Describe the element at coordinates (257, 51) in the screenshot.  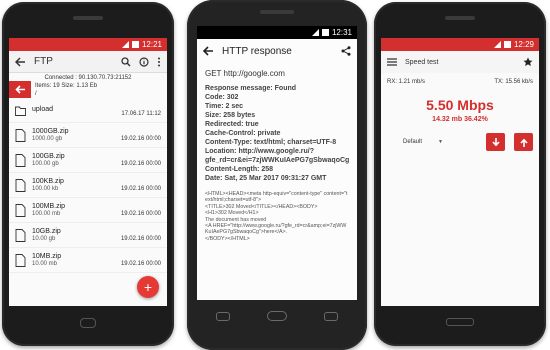
I see `page-title: HTTP response` at that location.